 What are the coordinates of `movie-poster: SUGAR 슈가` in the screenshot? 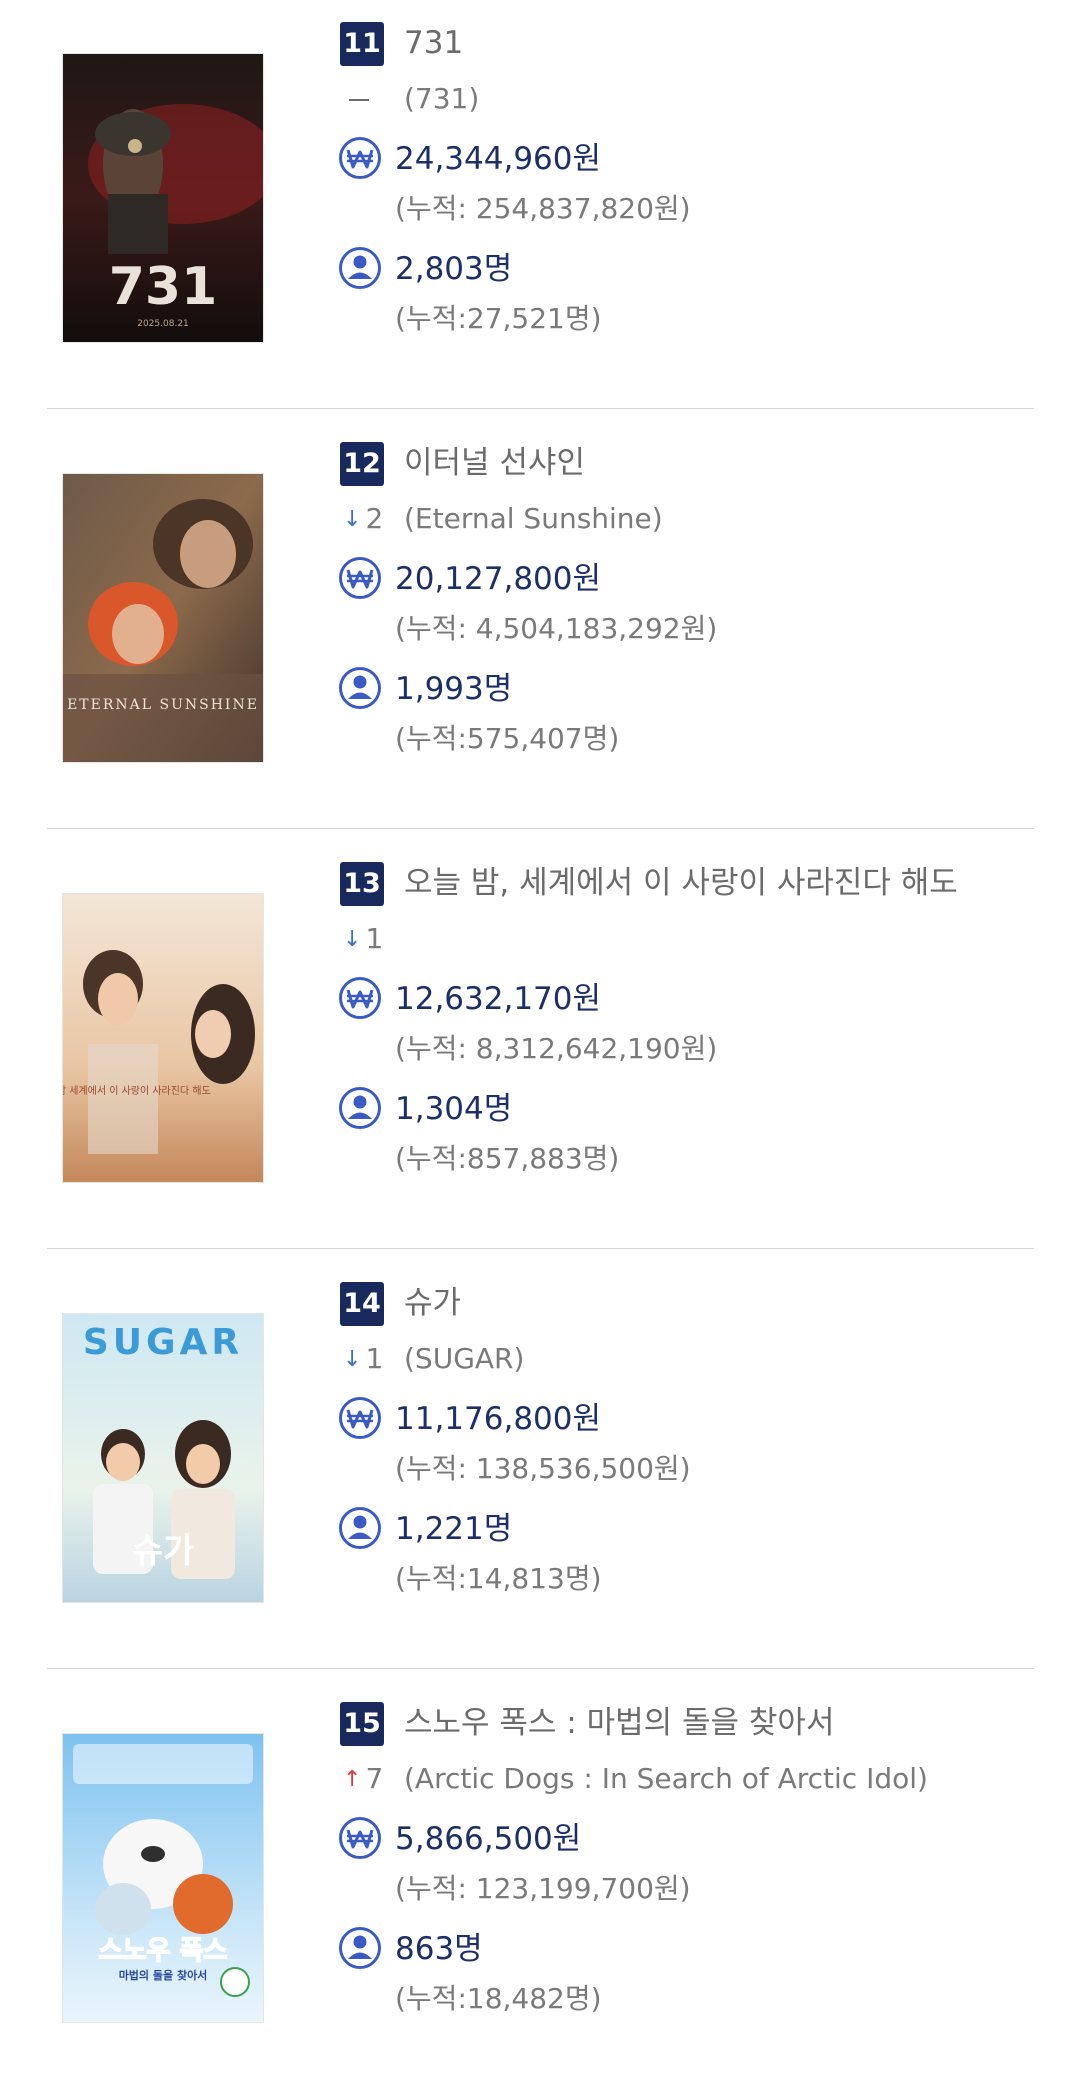 It's located at (163, 1458).